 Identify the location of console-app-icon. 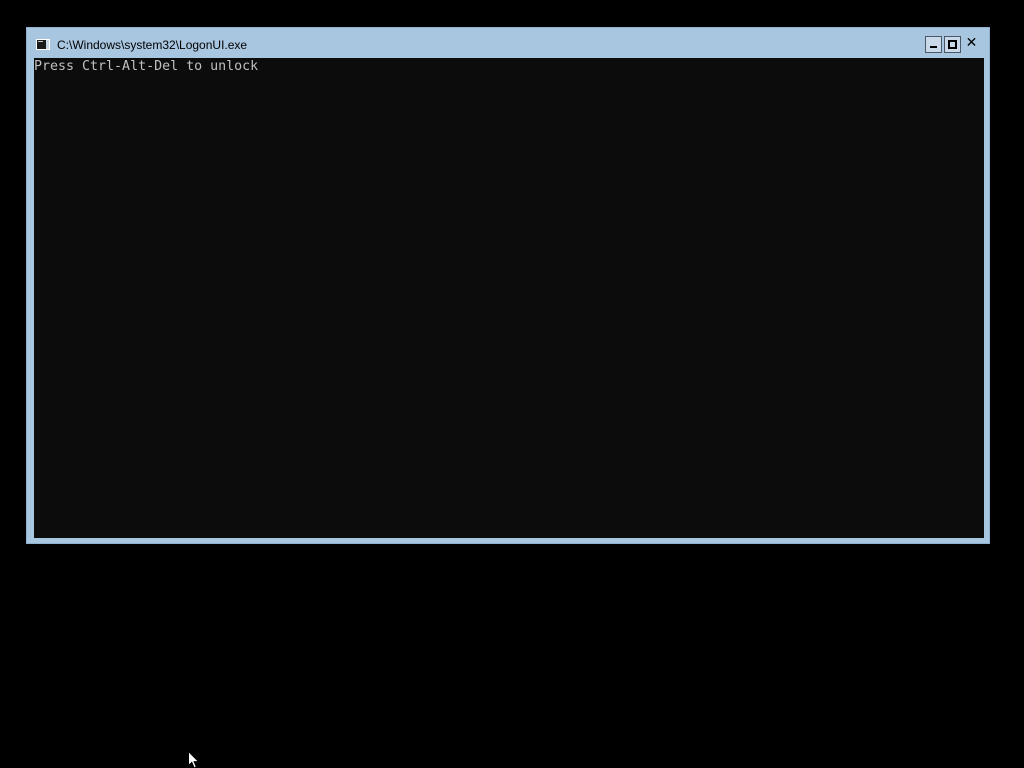
(43, 44).